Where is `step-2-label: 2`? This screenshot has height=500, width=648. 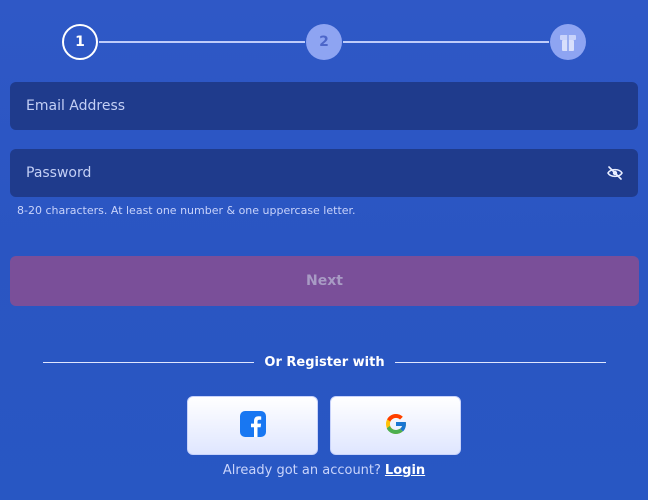
step-2-label: 2 is located at coordinates (324, 42).